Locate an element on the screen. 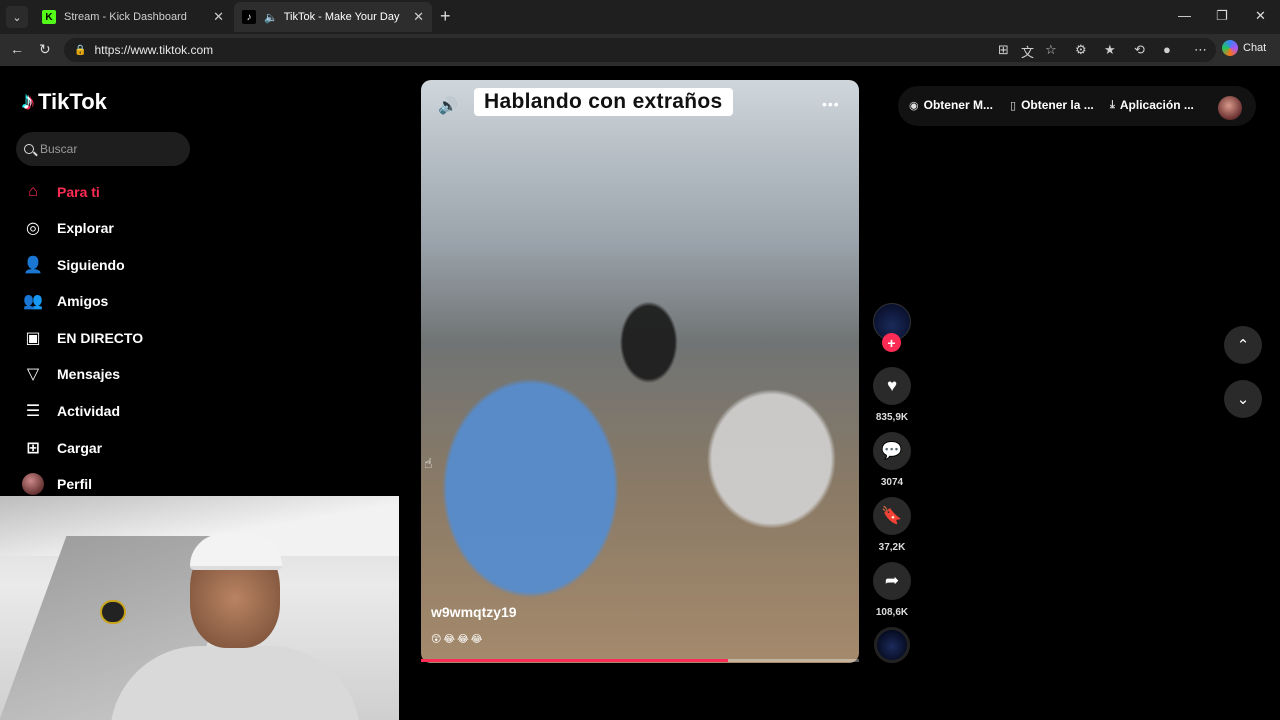  tab-actions-menu-icon: ⌄ is located at coordinates (17, 17).